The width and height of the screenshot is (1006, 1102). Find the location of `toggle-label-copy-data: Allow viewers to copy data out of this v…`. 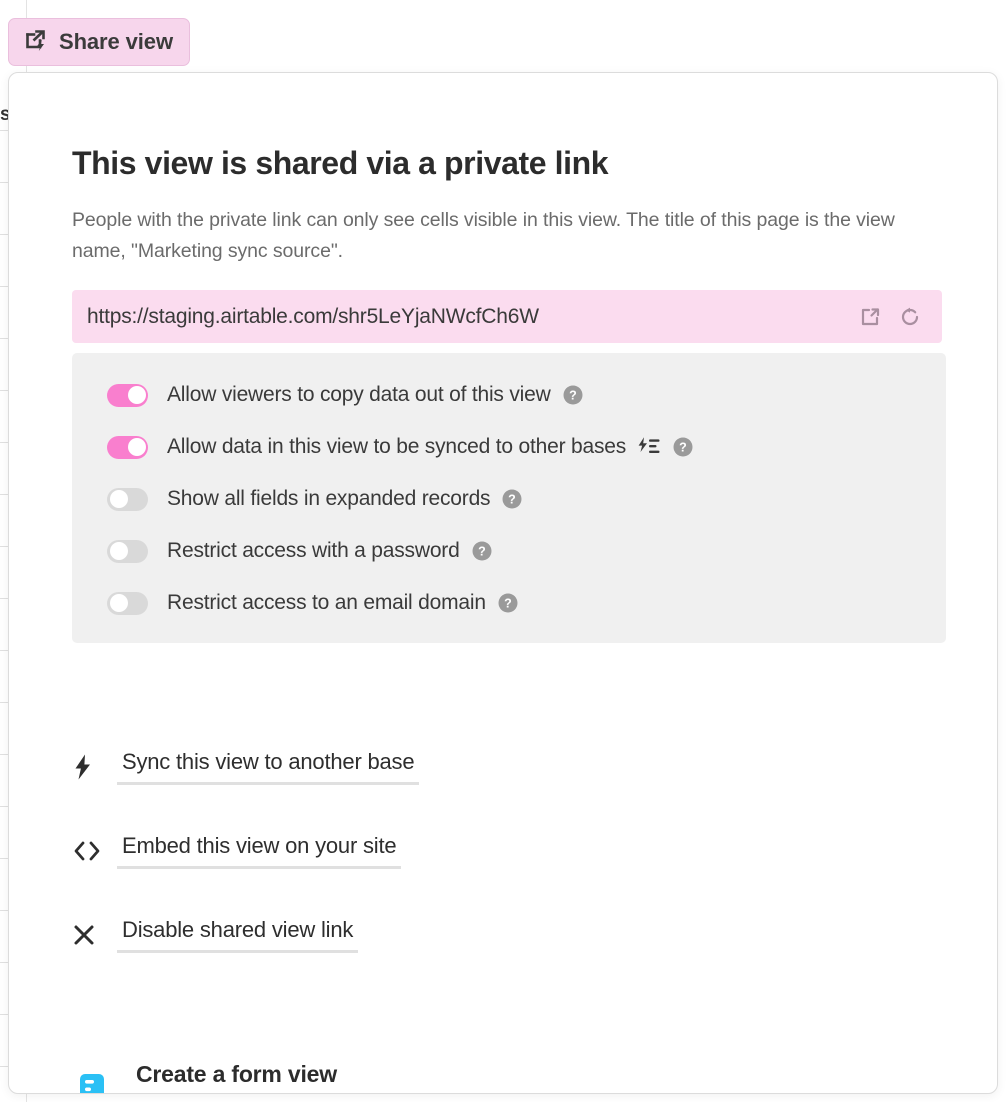

toggle-label-copy-data: Allow viewers to copy data out of this v… is located at coordinates (359, 394).